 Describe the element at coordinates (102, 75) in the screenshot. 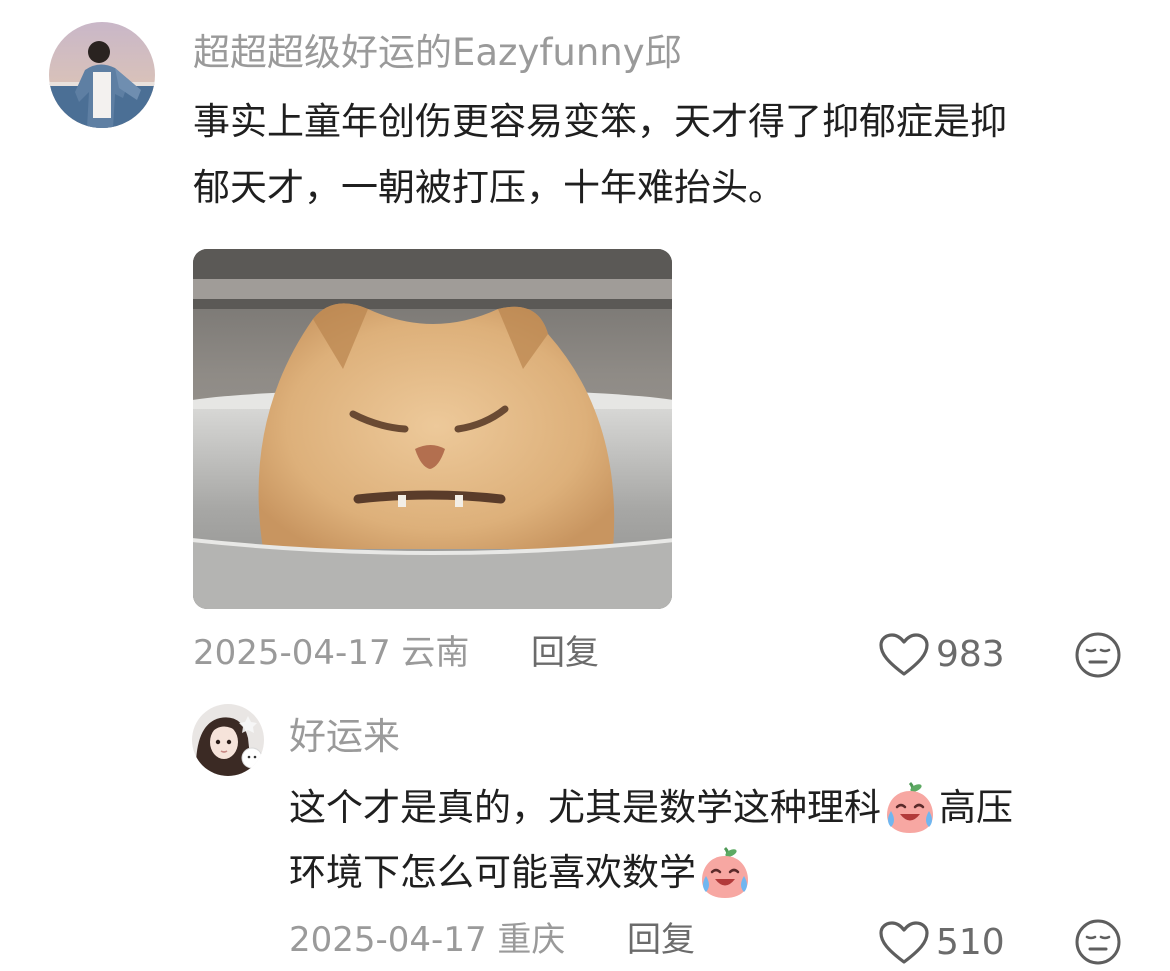

I see `avatar` at that location.